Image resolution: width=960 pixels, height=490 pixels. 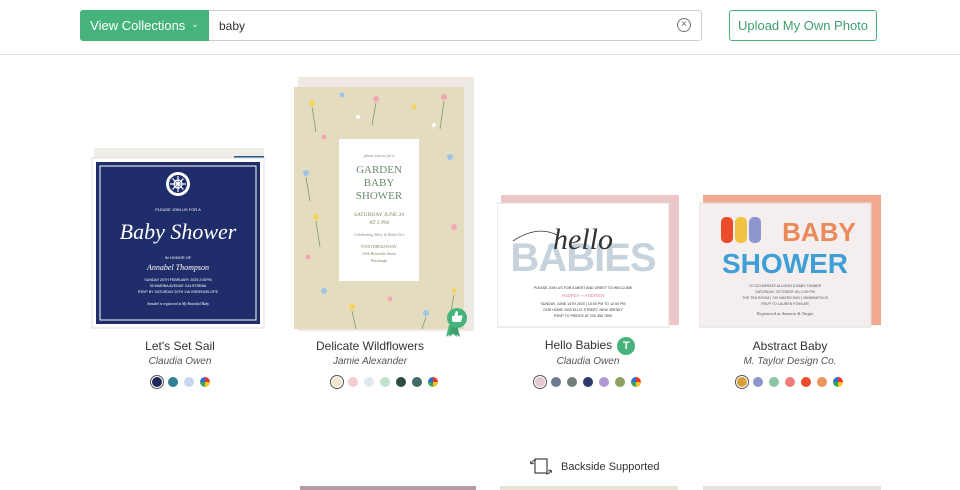 I want to click on card-text-line2: OUR HOME 2330 ELLIS STREET, NEW JERSEY, so click(x=583, y=310).